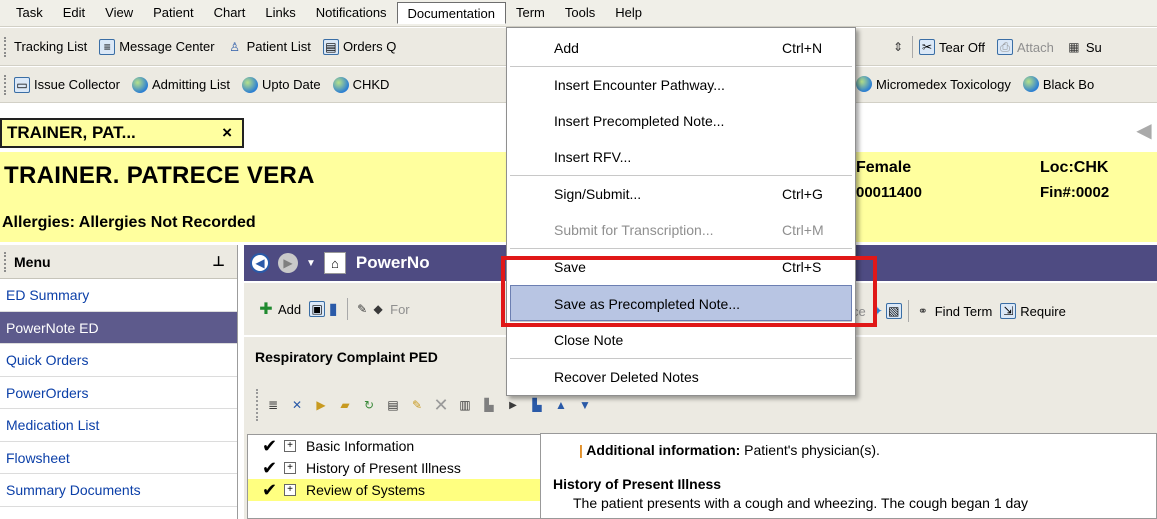 This screenshot has width=1157, height=519. Describe the element at coordinates (681, 340) in the screenshot. I see `menu-item-close-note: Close Note` at that location.